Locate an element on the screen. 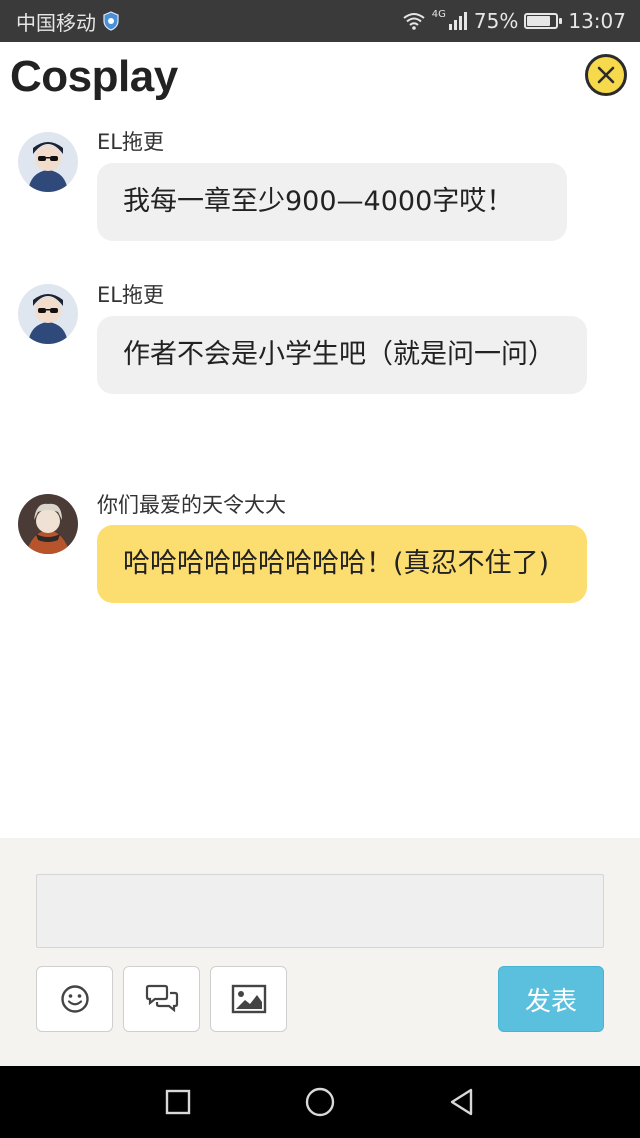  battery-icon is located at coordinates (543, 21).